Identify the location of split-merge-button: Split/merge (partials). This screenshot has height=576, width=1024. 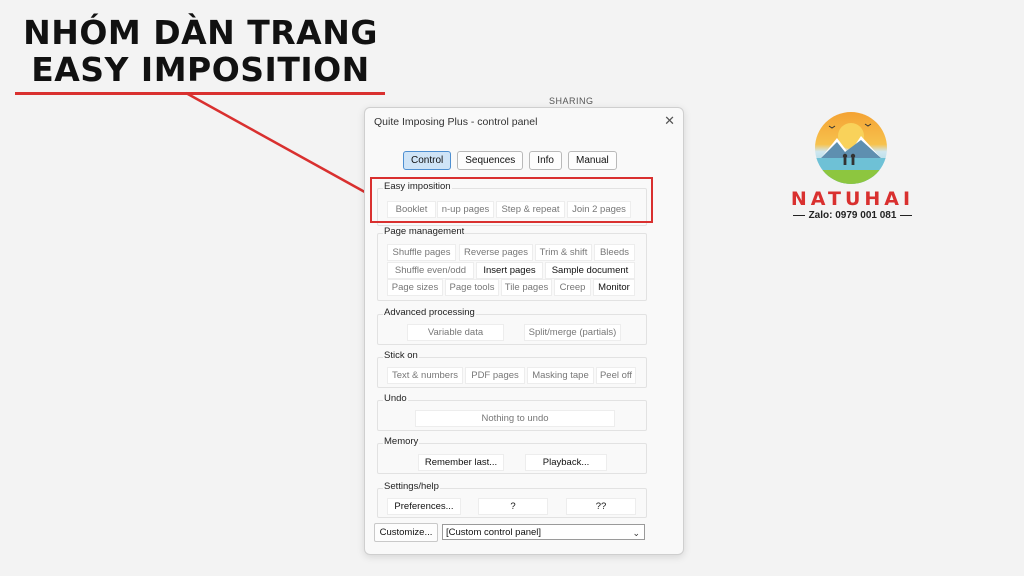
(572, 332).